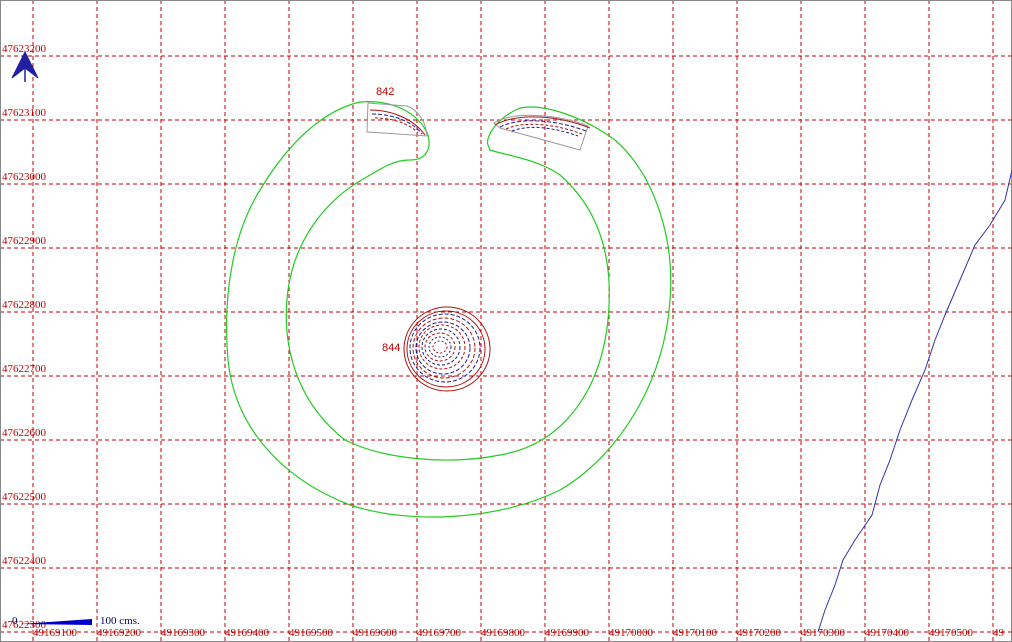 This screenshot has height=642, width=1012. I want to click on y-tick-label: 47623100, so click(24, 113).